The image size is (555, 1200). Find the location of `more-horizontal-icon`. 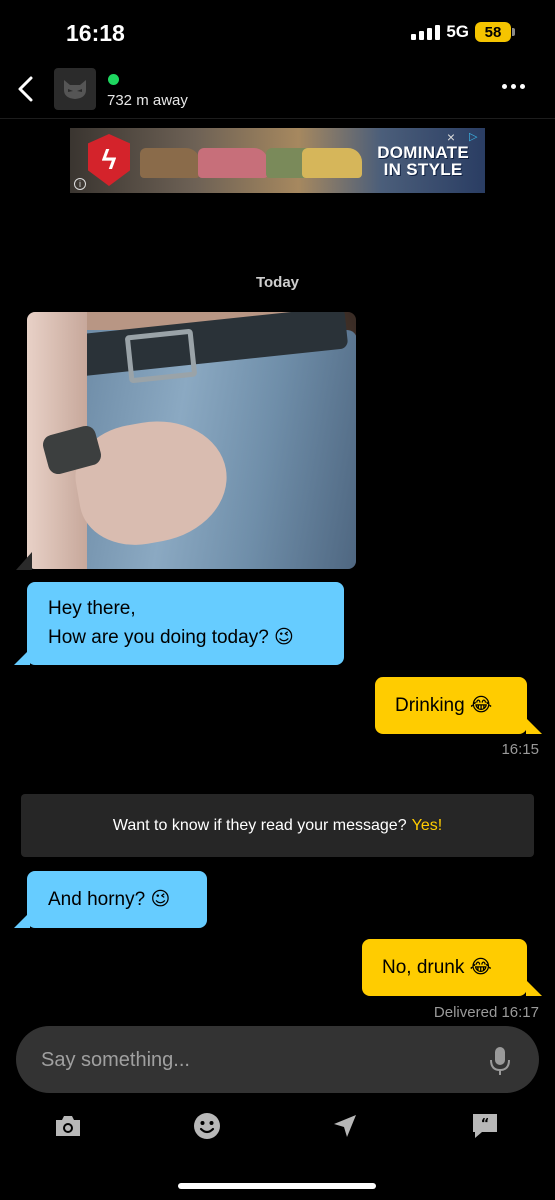

more-horizontal-icon is located at coordinates (504, 86).